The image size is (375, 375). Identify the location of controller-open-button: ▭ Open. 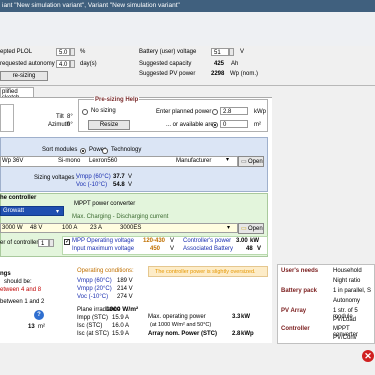
(251, 228).